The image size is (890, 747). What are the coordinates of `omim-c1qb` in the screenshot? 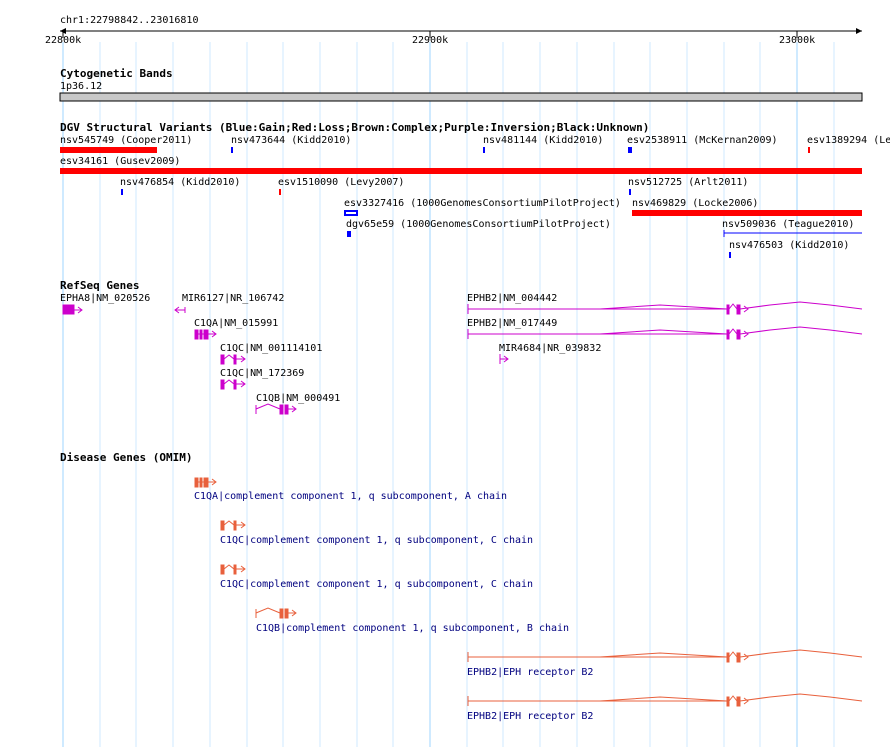 It's located at (276, 613).